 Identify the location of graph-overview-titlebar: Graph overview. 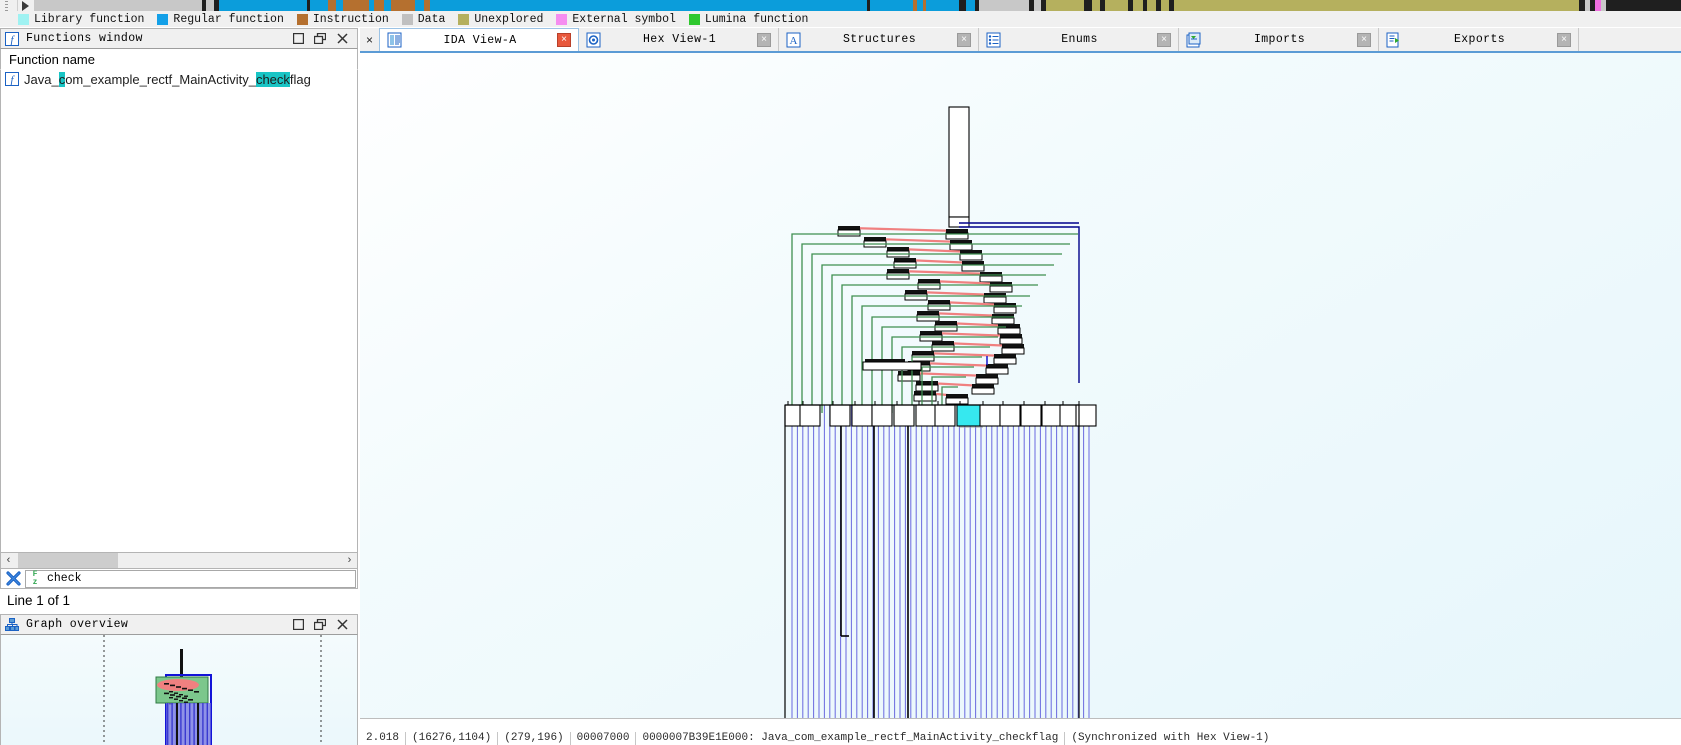
(179, 624).